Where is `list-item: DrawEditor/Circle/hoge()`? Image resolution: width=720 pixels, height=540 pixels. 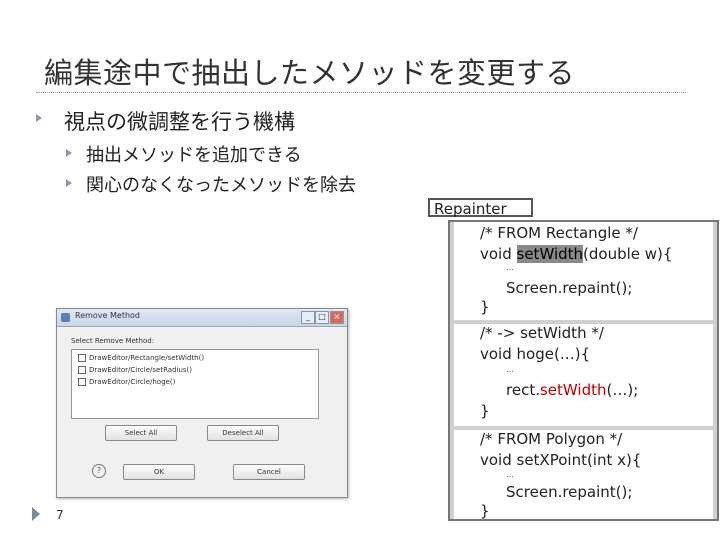
list-item: DrawEditor/Circle/hoge() is located at coordinates (126, 382).